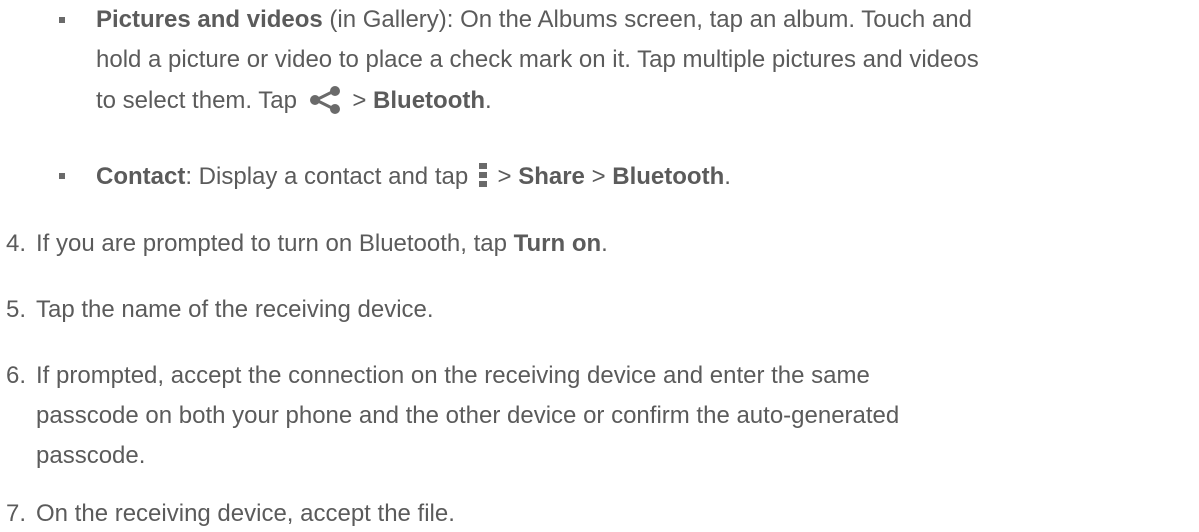 This screenshot has height=532, width=1199. Describe the element at coordinates (209, 19) in the screenshot. I see `bullet-label-pictures: Pictures and videos` at that location.